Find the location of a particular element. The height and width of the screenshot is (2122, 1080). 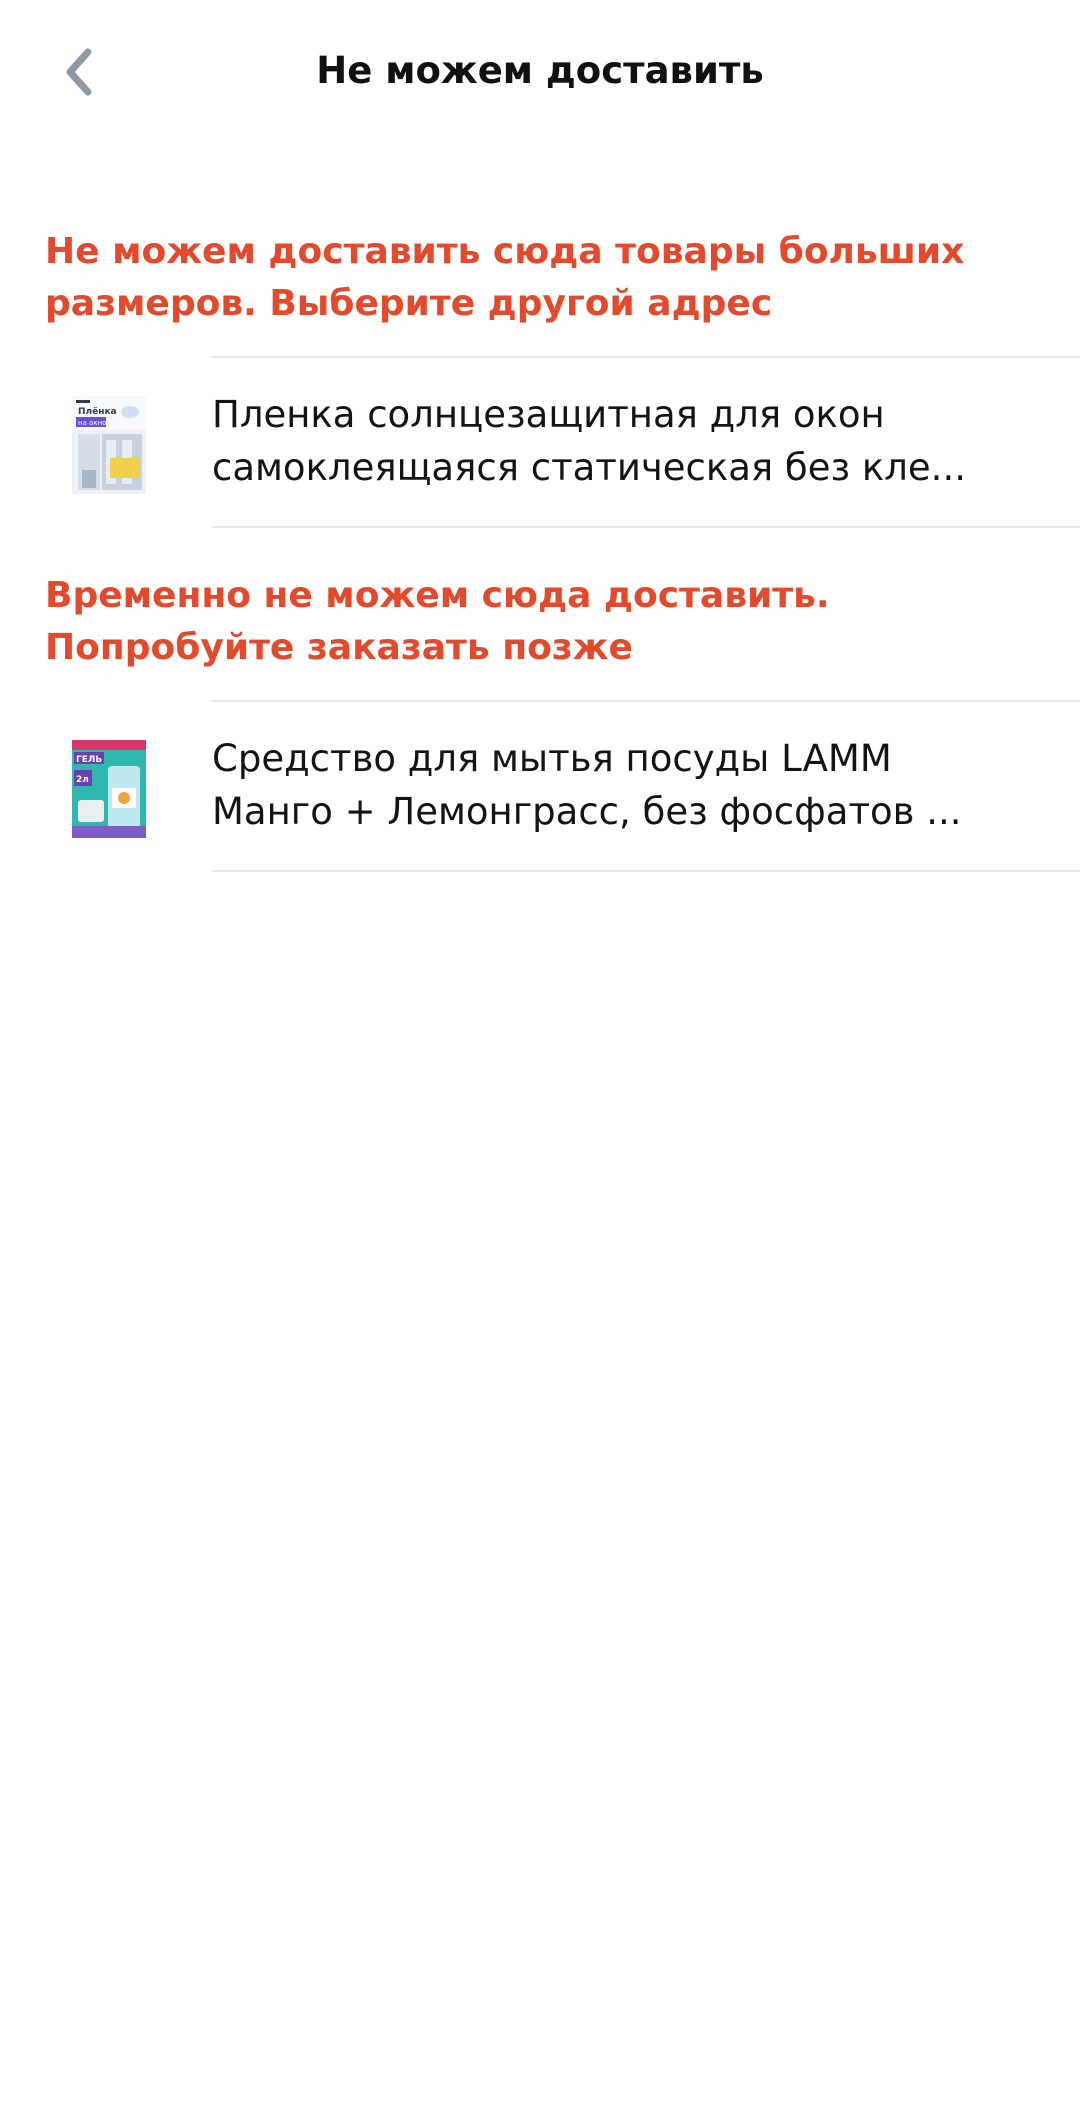

product-thumbnail: ГЕЛЬ 2л is located at coordinates (109, 789).